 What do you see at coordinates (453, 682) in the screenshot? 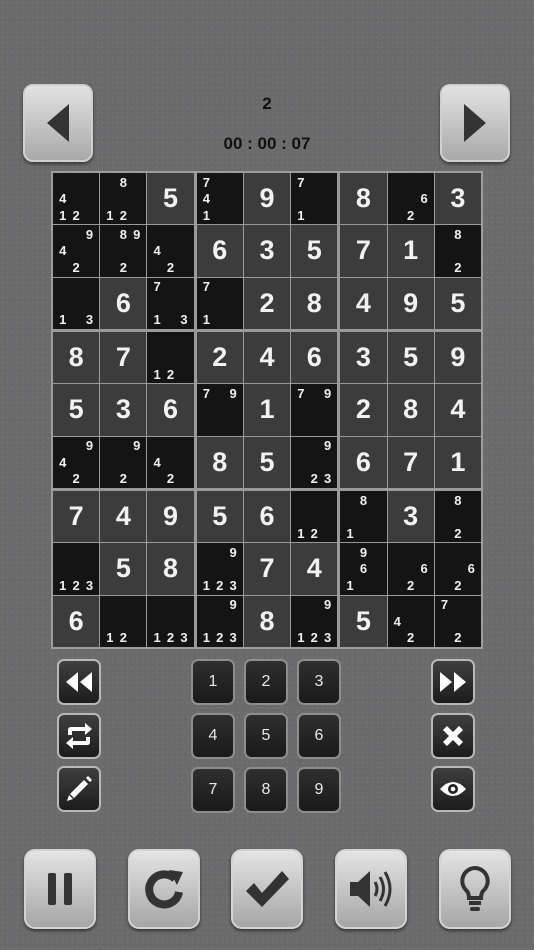
I see `fast-forward-button` at bounding box center [453, 682].